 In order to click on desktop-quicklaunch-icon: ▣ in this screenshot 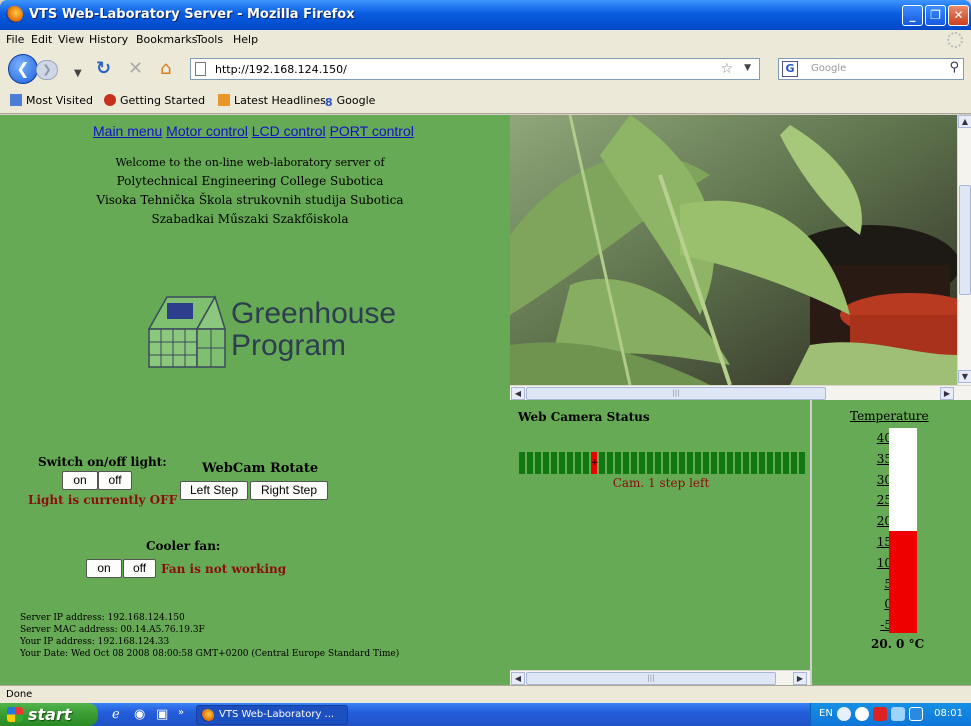, I will do `click(162, 714)`.